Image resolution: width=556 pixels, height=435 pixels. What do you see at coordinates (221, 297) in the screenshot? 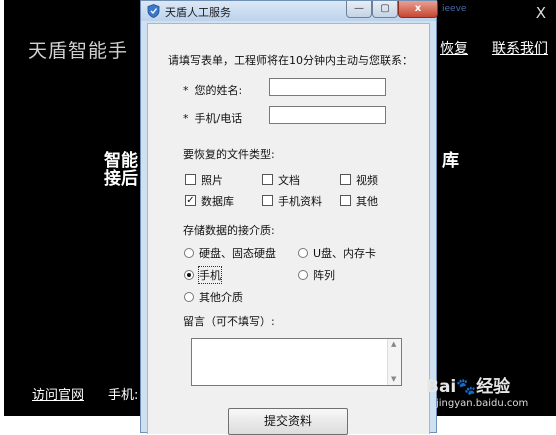
I see `radio-other-media-label: 其他介质` at bounding box center [221, 297].